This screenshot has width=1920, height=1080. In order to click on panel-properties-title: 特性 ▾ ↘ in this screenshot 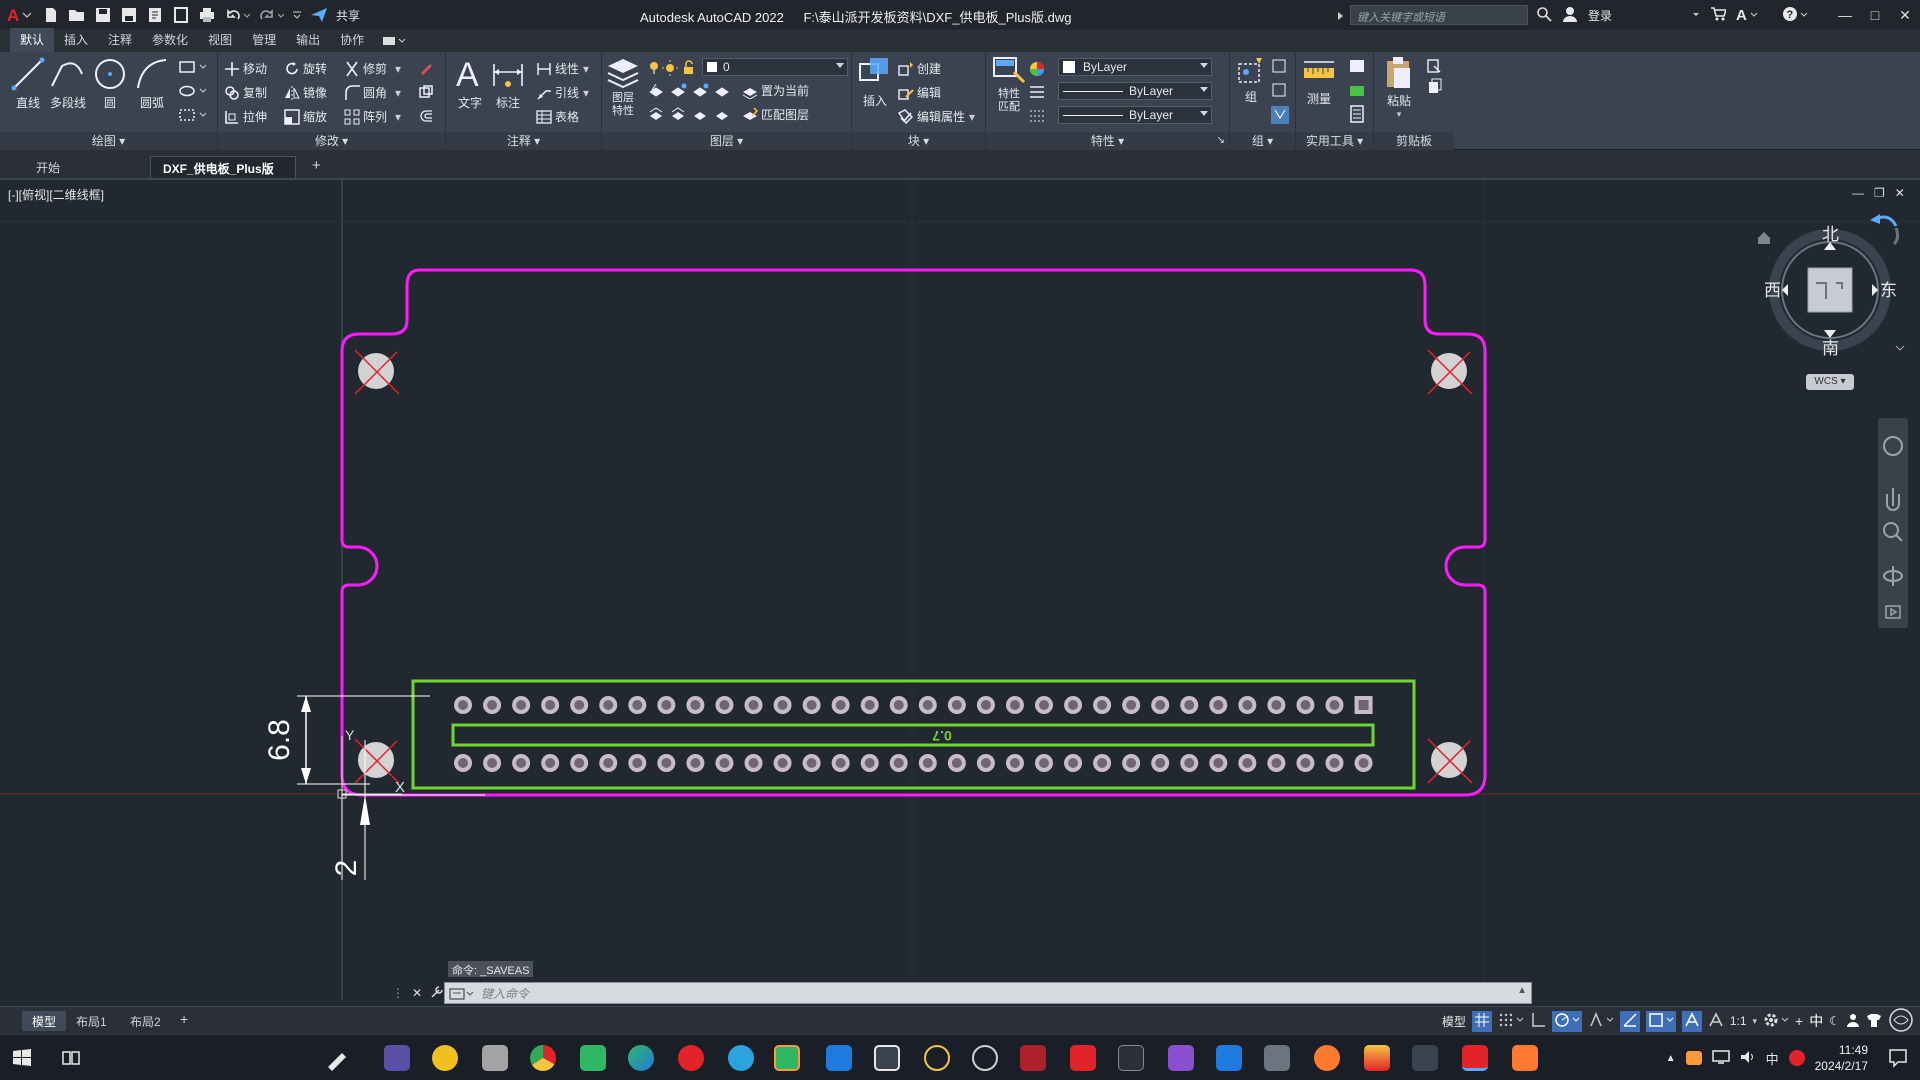, I will do `click(1107, 141)`.